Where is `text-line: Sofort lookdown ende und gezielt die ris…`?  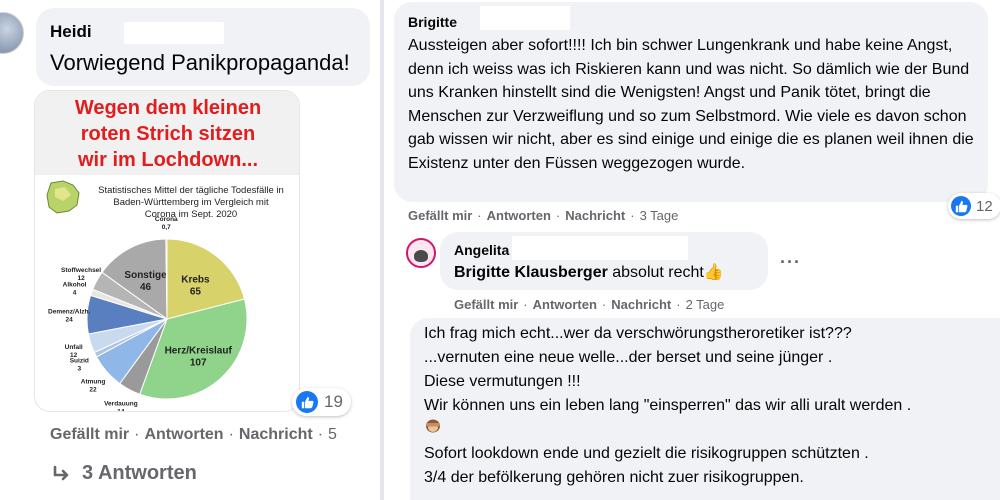
text-line: Sofort lookdown ende und gezielt die ris… is located at coordinates (646, 453).